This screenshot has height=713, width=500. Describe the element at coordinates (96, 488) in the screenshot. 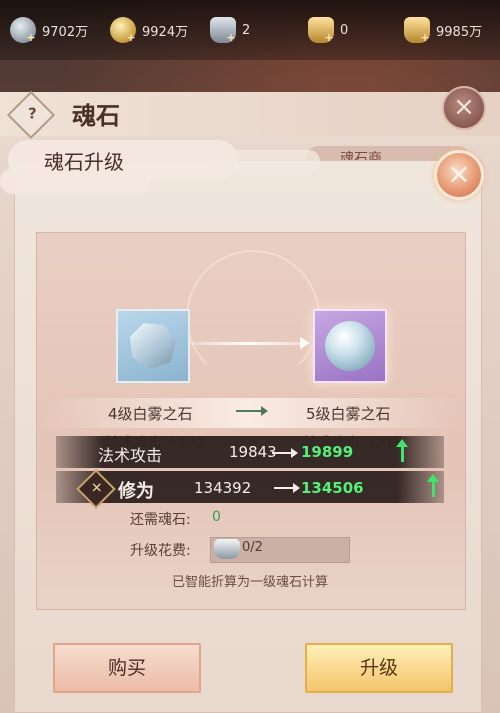

I see `xiuwei-glyph: ✕` at that location.